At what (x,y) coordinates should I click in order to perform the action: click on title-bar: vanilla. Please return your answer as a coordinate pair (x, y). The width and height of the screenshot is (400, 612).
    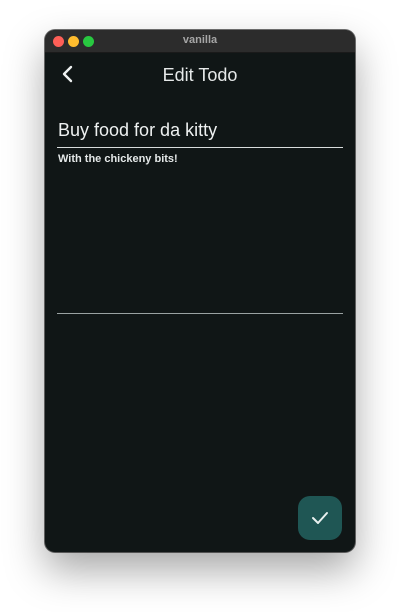
    Looking at the image, I should click on (200, 41).